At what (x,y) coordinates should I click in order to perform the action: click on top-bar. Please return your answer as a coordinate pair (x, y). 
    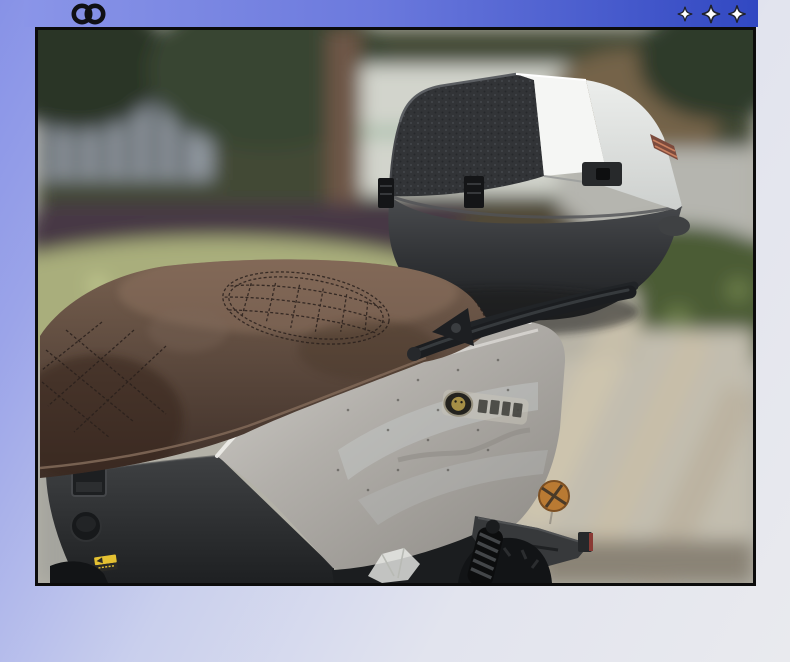
    Looking at the image, I should click on (391, 13).